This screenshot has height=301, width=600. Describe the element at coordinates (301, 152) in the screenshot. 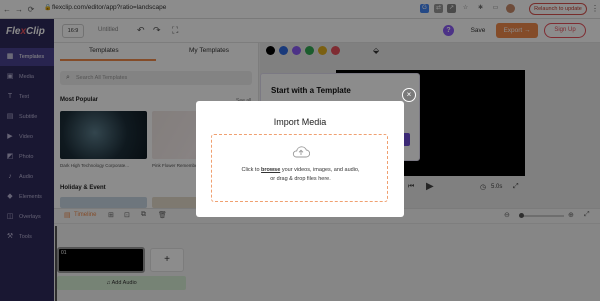

I see `upload-cloud-icon` at that location.